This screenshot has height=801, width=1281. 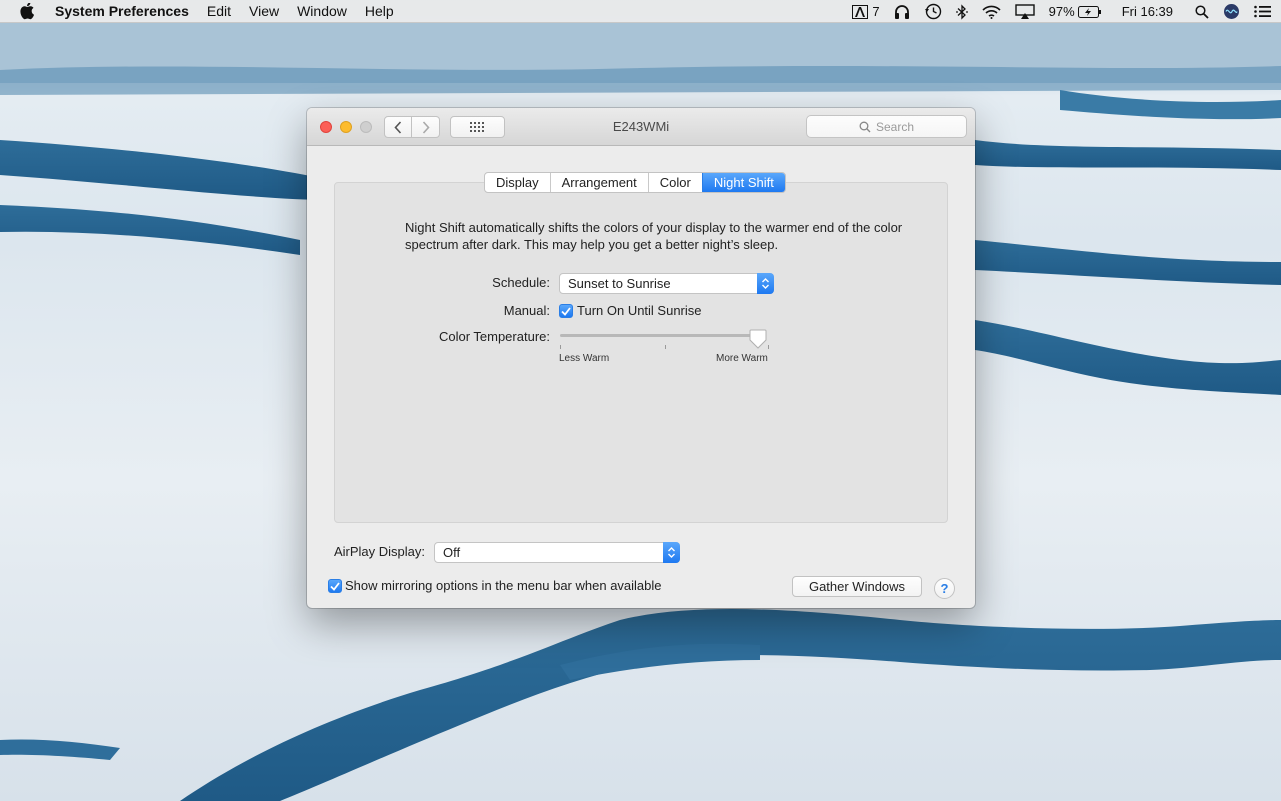 I want to click on clock: Fri 16:39, so click(x=1147, y=11).